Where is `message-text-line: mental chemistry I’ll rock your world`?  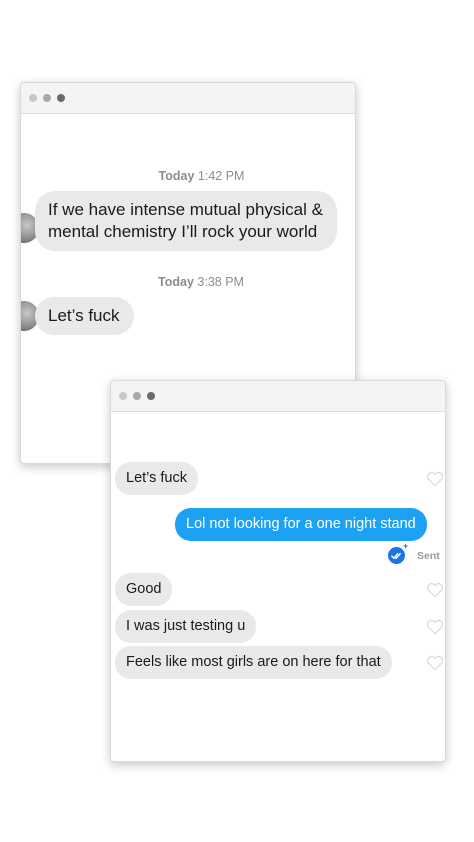 message-text-line: mental chemistry I’ll rock your world is located at coordinates (183, 231).